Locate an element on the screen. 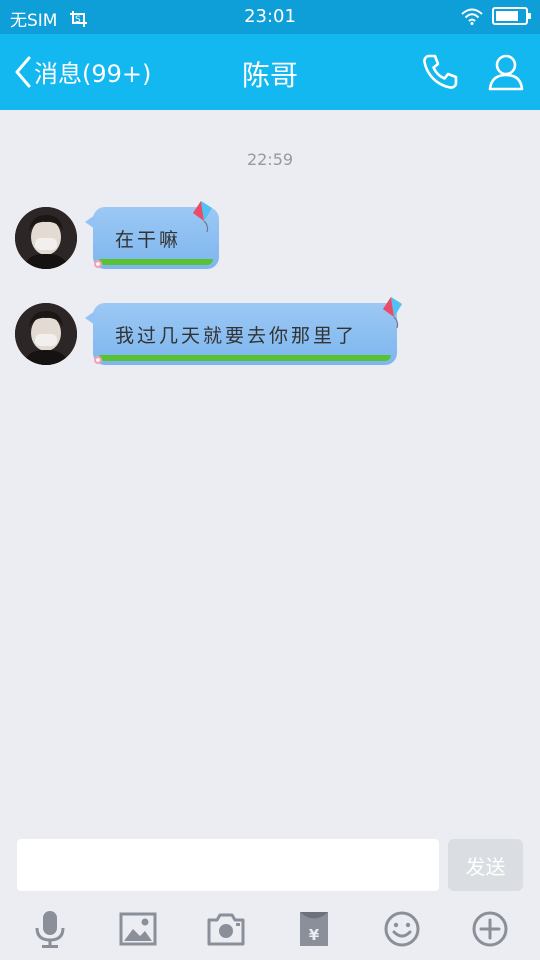 The image size is (540, 960). red-packet-icon: ¥ is located at coordinates (314, 929).